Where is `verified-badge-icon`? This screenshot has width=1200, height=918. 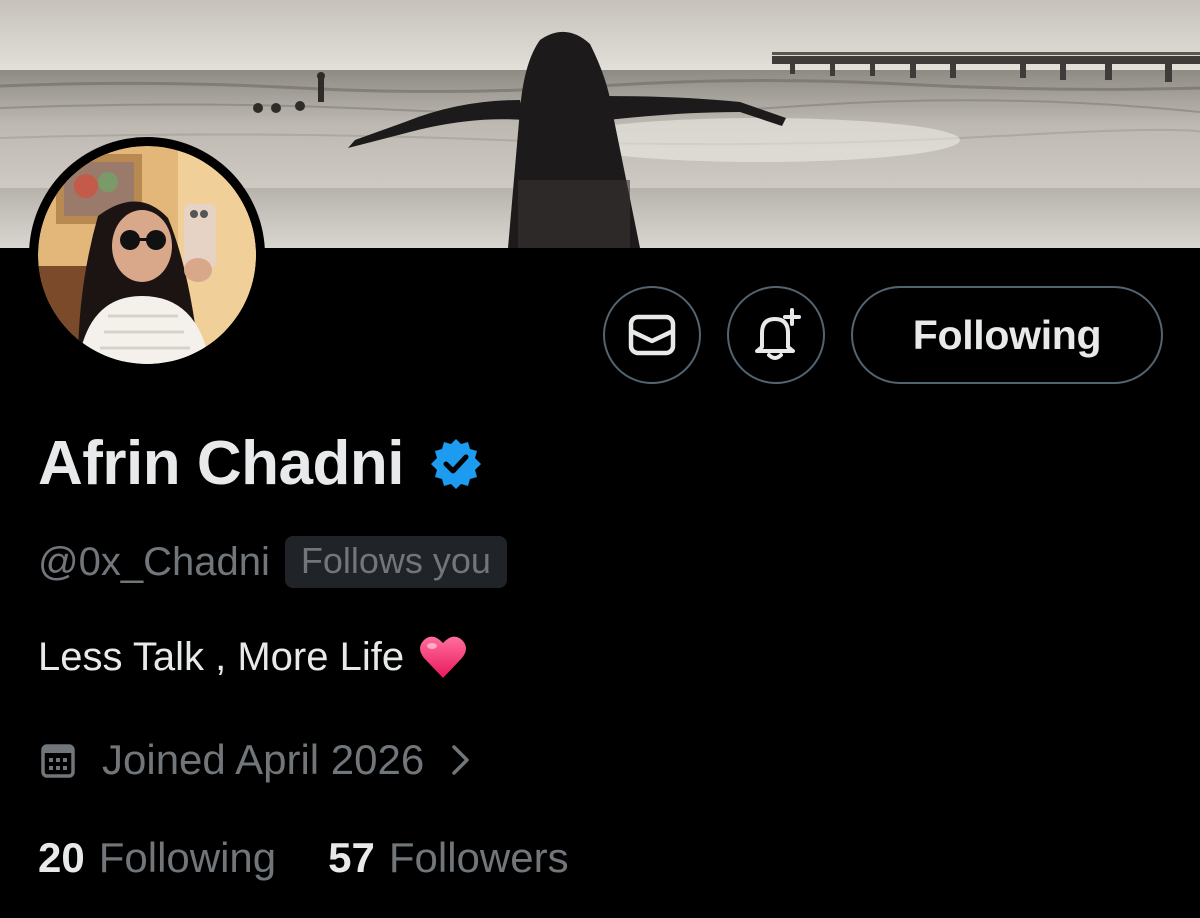
verified-badge-icon is located at coordinates (456, 464).